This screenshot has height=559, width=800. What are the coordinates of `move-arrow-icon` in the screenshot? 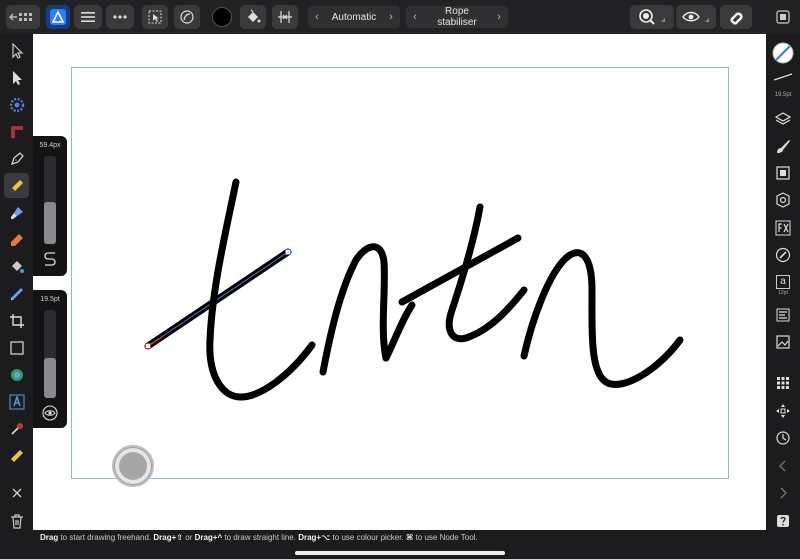 It's located at (17, 50).